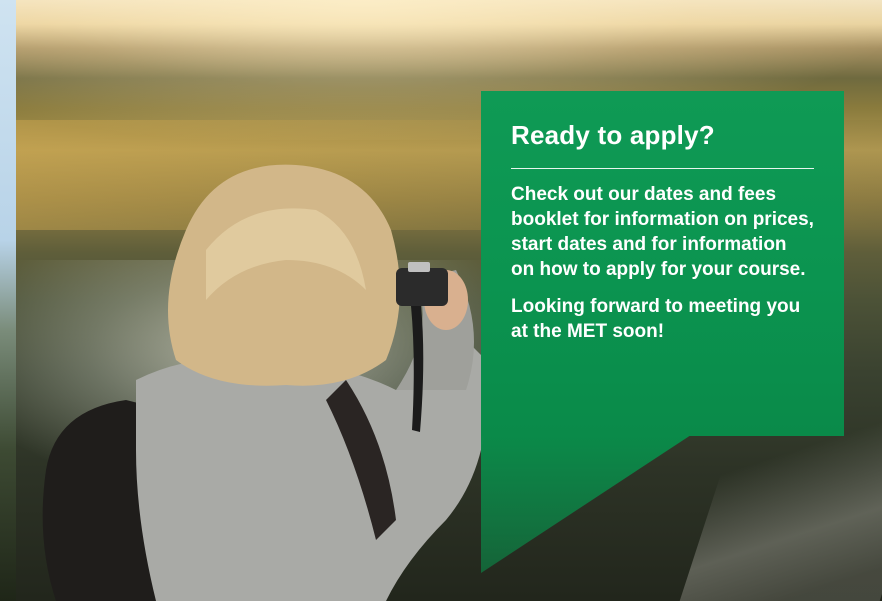 This screenshot has height=601, width=882. I want to click on camera-body, so click(422, 287).